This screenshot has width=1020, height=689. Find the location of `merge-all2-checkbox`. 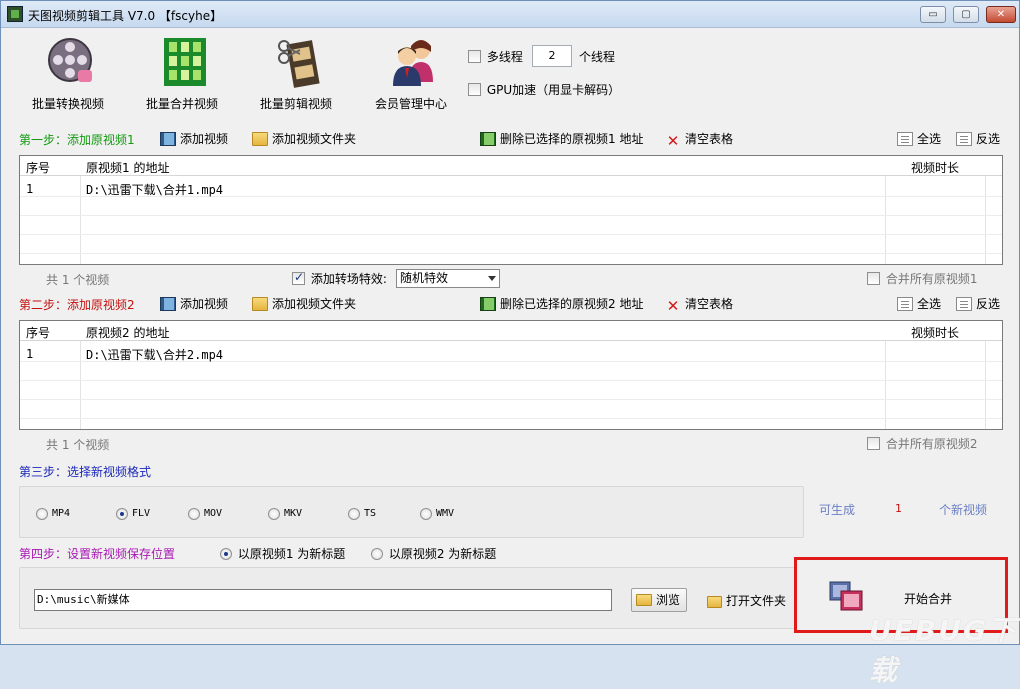

merge-all2-checkbox is located at coordinates (873, 443).